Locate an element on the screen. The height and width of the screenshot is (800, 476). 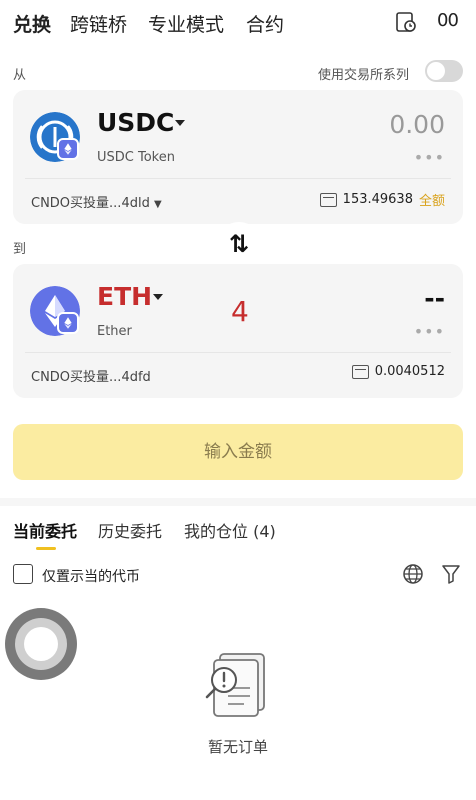
more-menu-button: 00 is located at coordinates (448, 20).